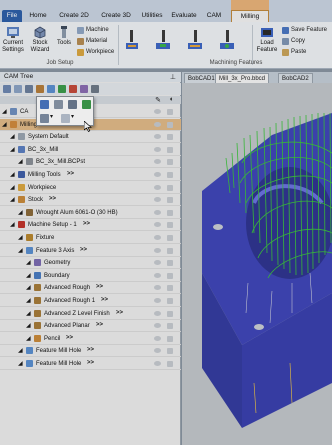 The width and height of the screenshot is (332, 445). I want to click on tree-row: ◢ Boundary, so click(90, 276).